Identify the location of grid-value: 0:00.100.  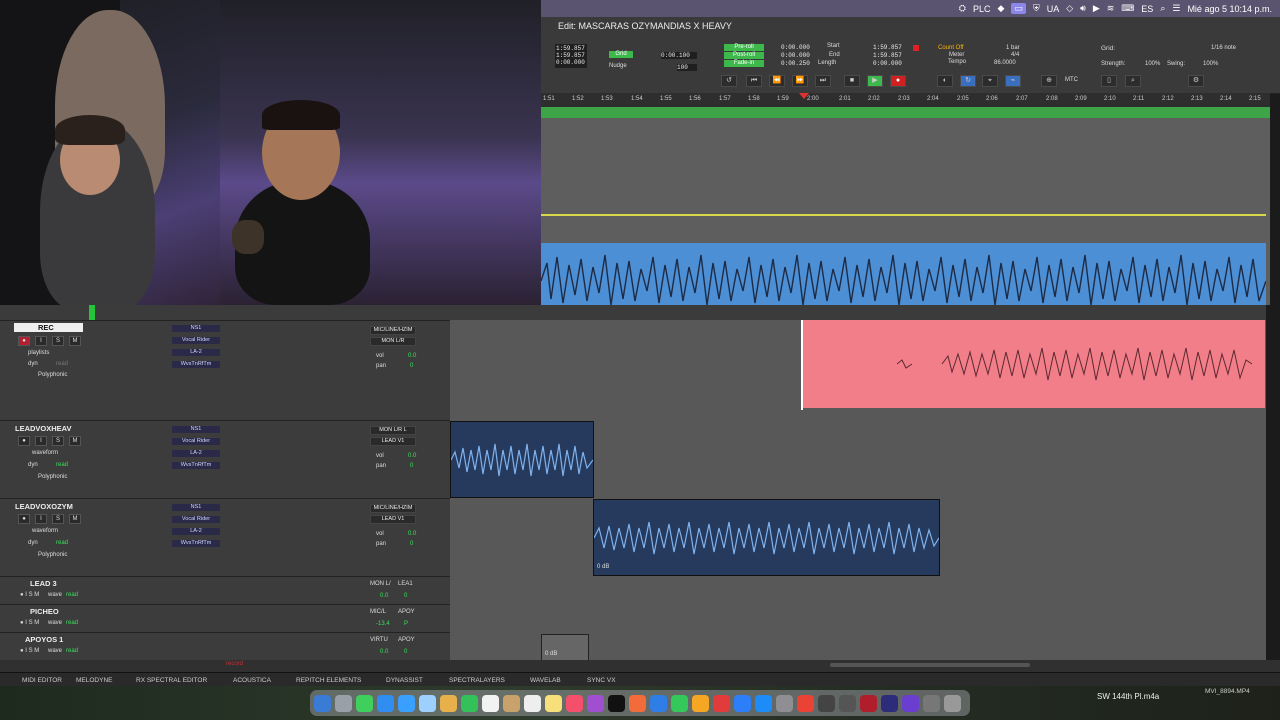
(679, 55).